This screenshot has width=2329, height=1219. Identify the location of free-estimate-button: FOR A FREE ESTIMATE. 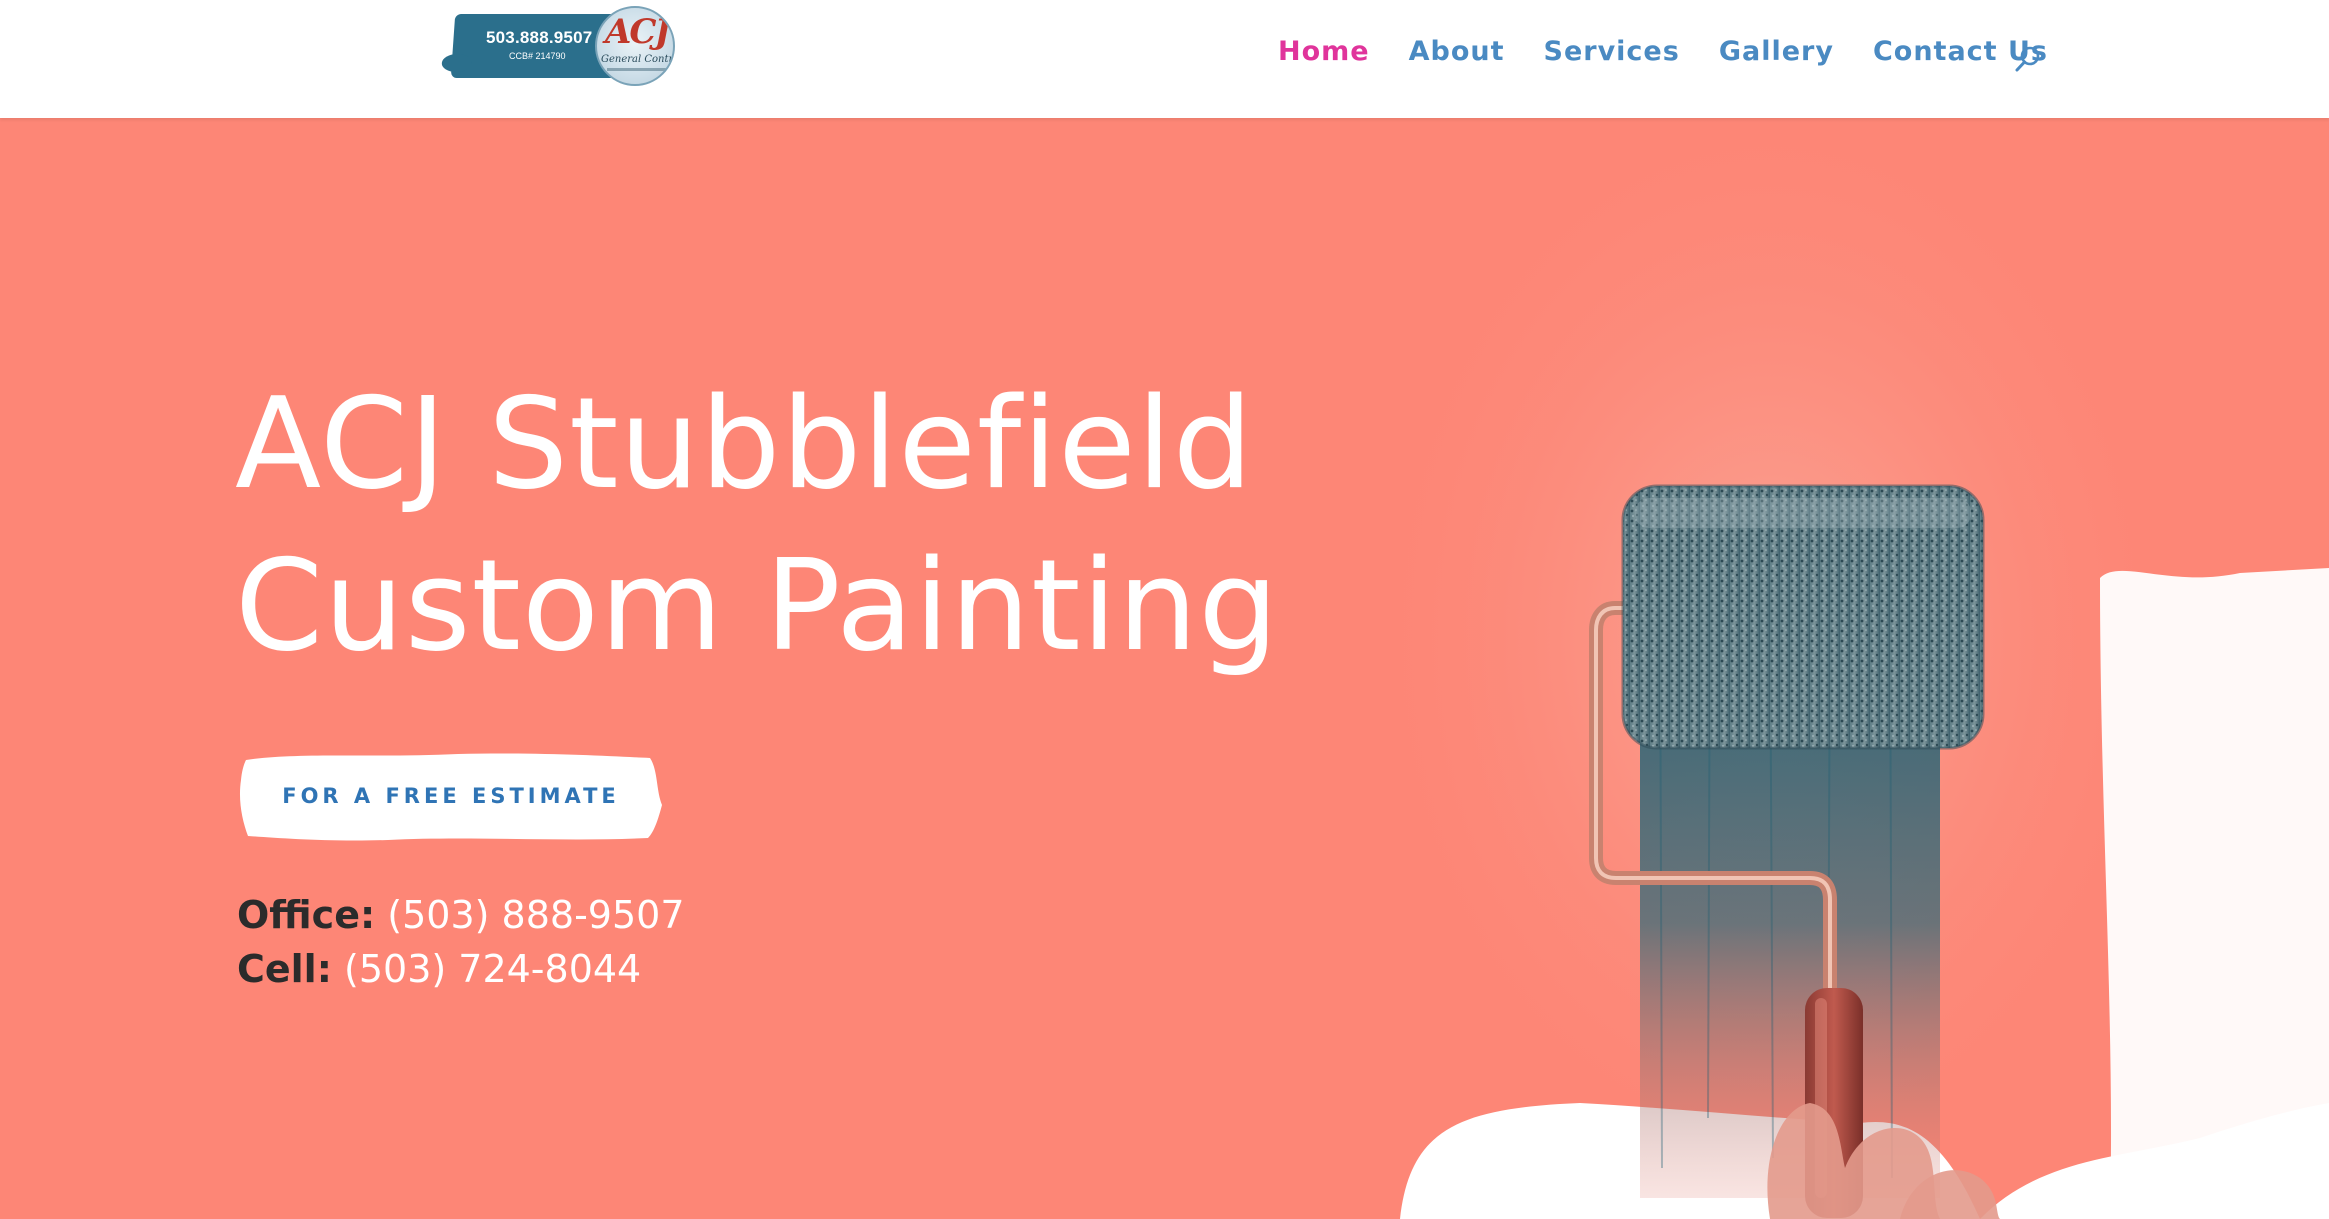
(451, 796).